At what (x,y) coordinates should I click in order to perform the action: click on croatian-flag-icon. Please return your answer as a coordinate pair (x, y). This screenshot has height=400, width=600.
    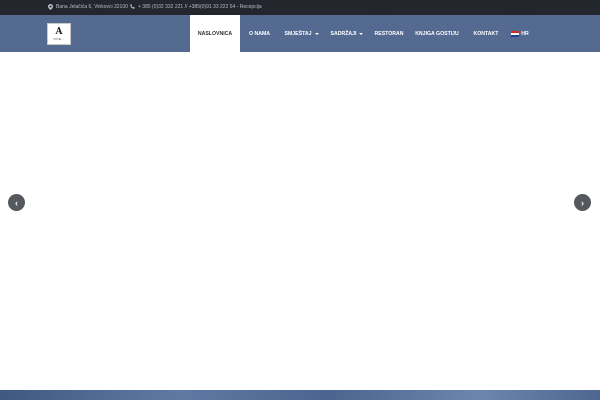
    Looking at the image, I should click on (515, 33).